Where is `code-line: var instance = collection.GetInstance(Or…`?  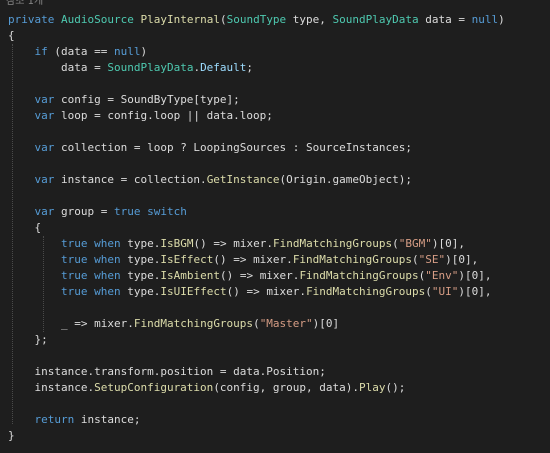
code-line: var instance = collection.GetInstance(Or… is located at coordinates (210, 180).